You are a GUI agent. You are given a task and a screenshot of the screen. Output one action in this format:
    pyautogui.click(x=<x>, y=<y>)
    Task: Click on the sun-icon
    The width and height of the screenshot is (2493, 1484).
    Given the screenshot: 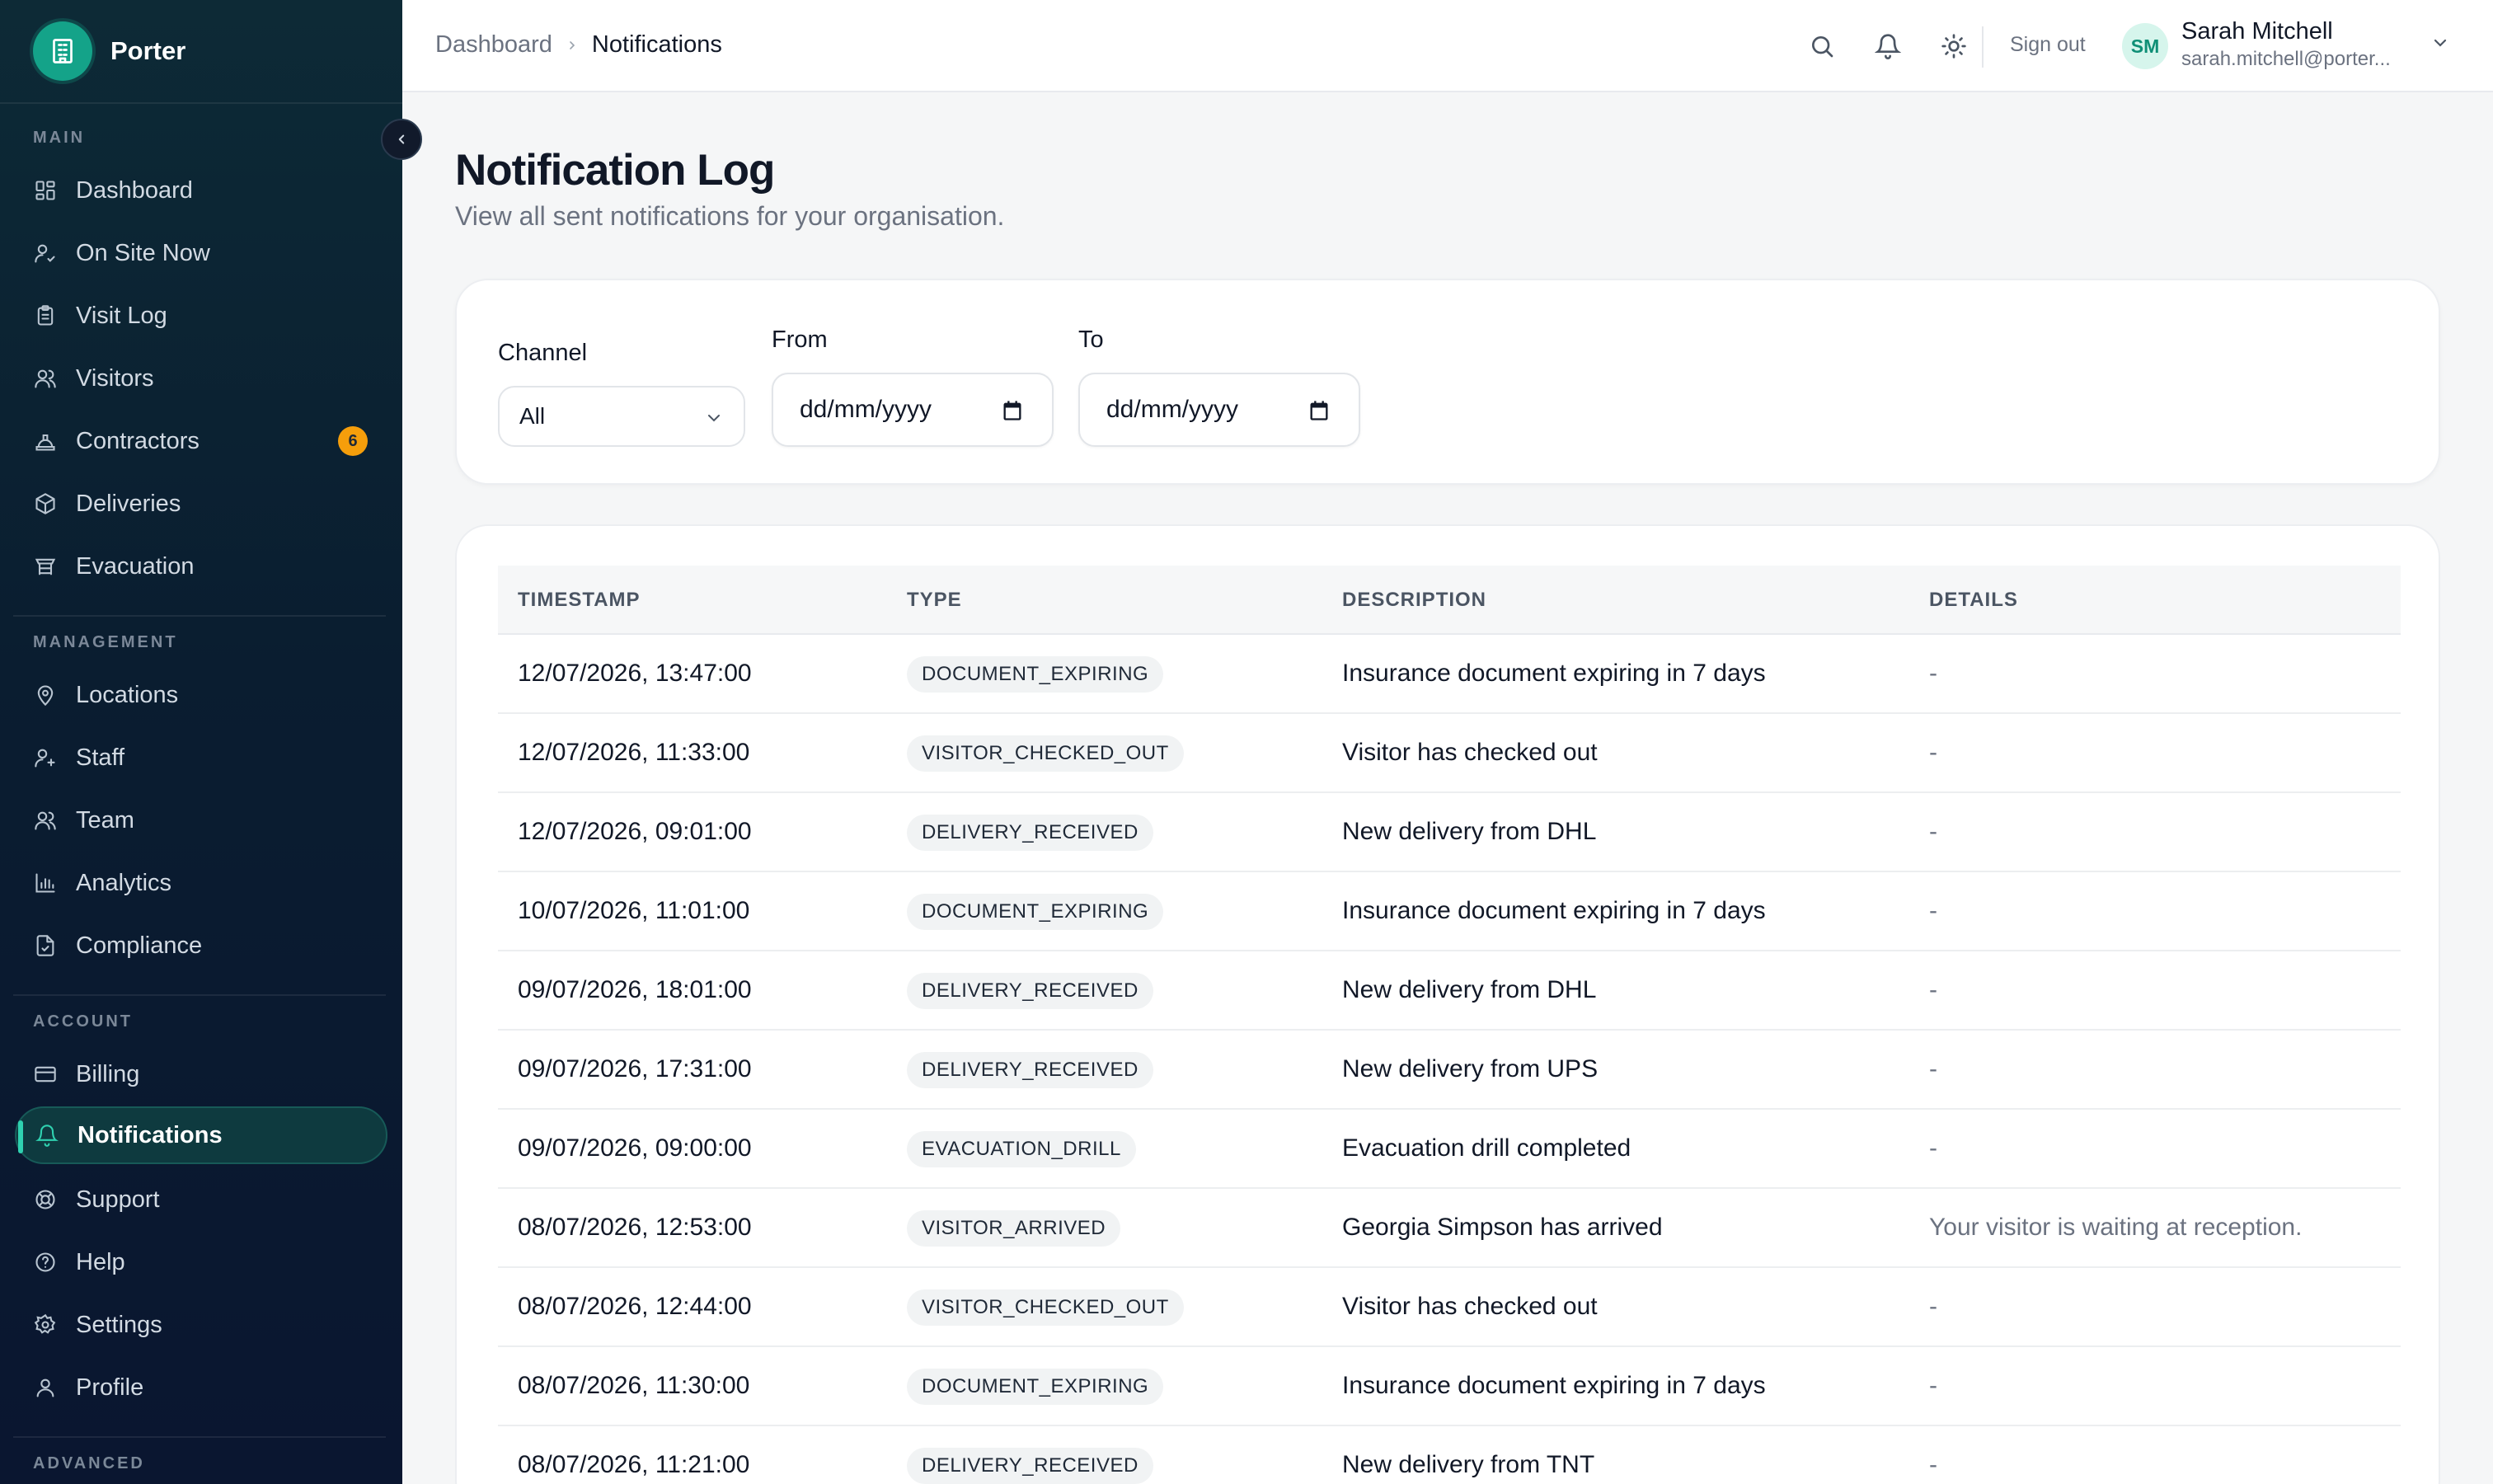 What is the action you would take?
    pyautogui.click(x=1954, y=46)
    